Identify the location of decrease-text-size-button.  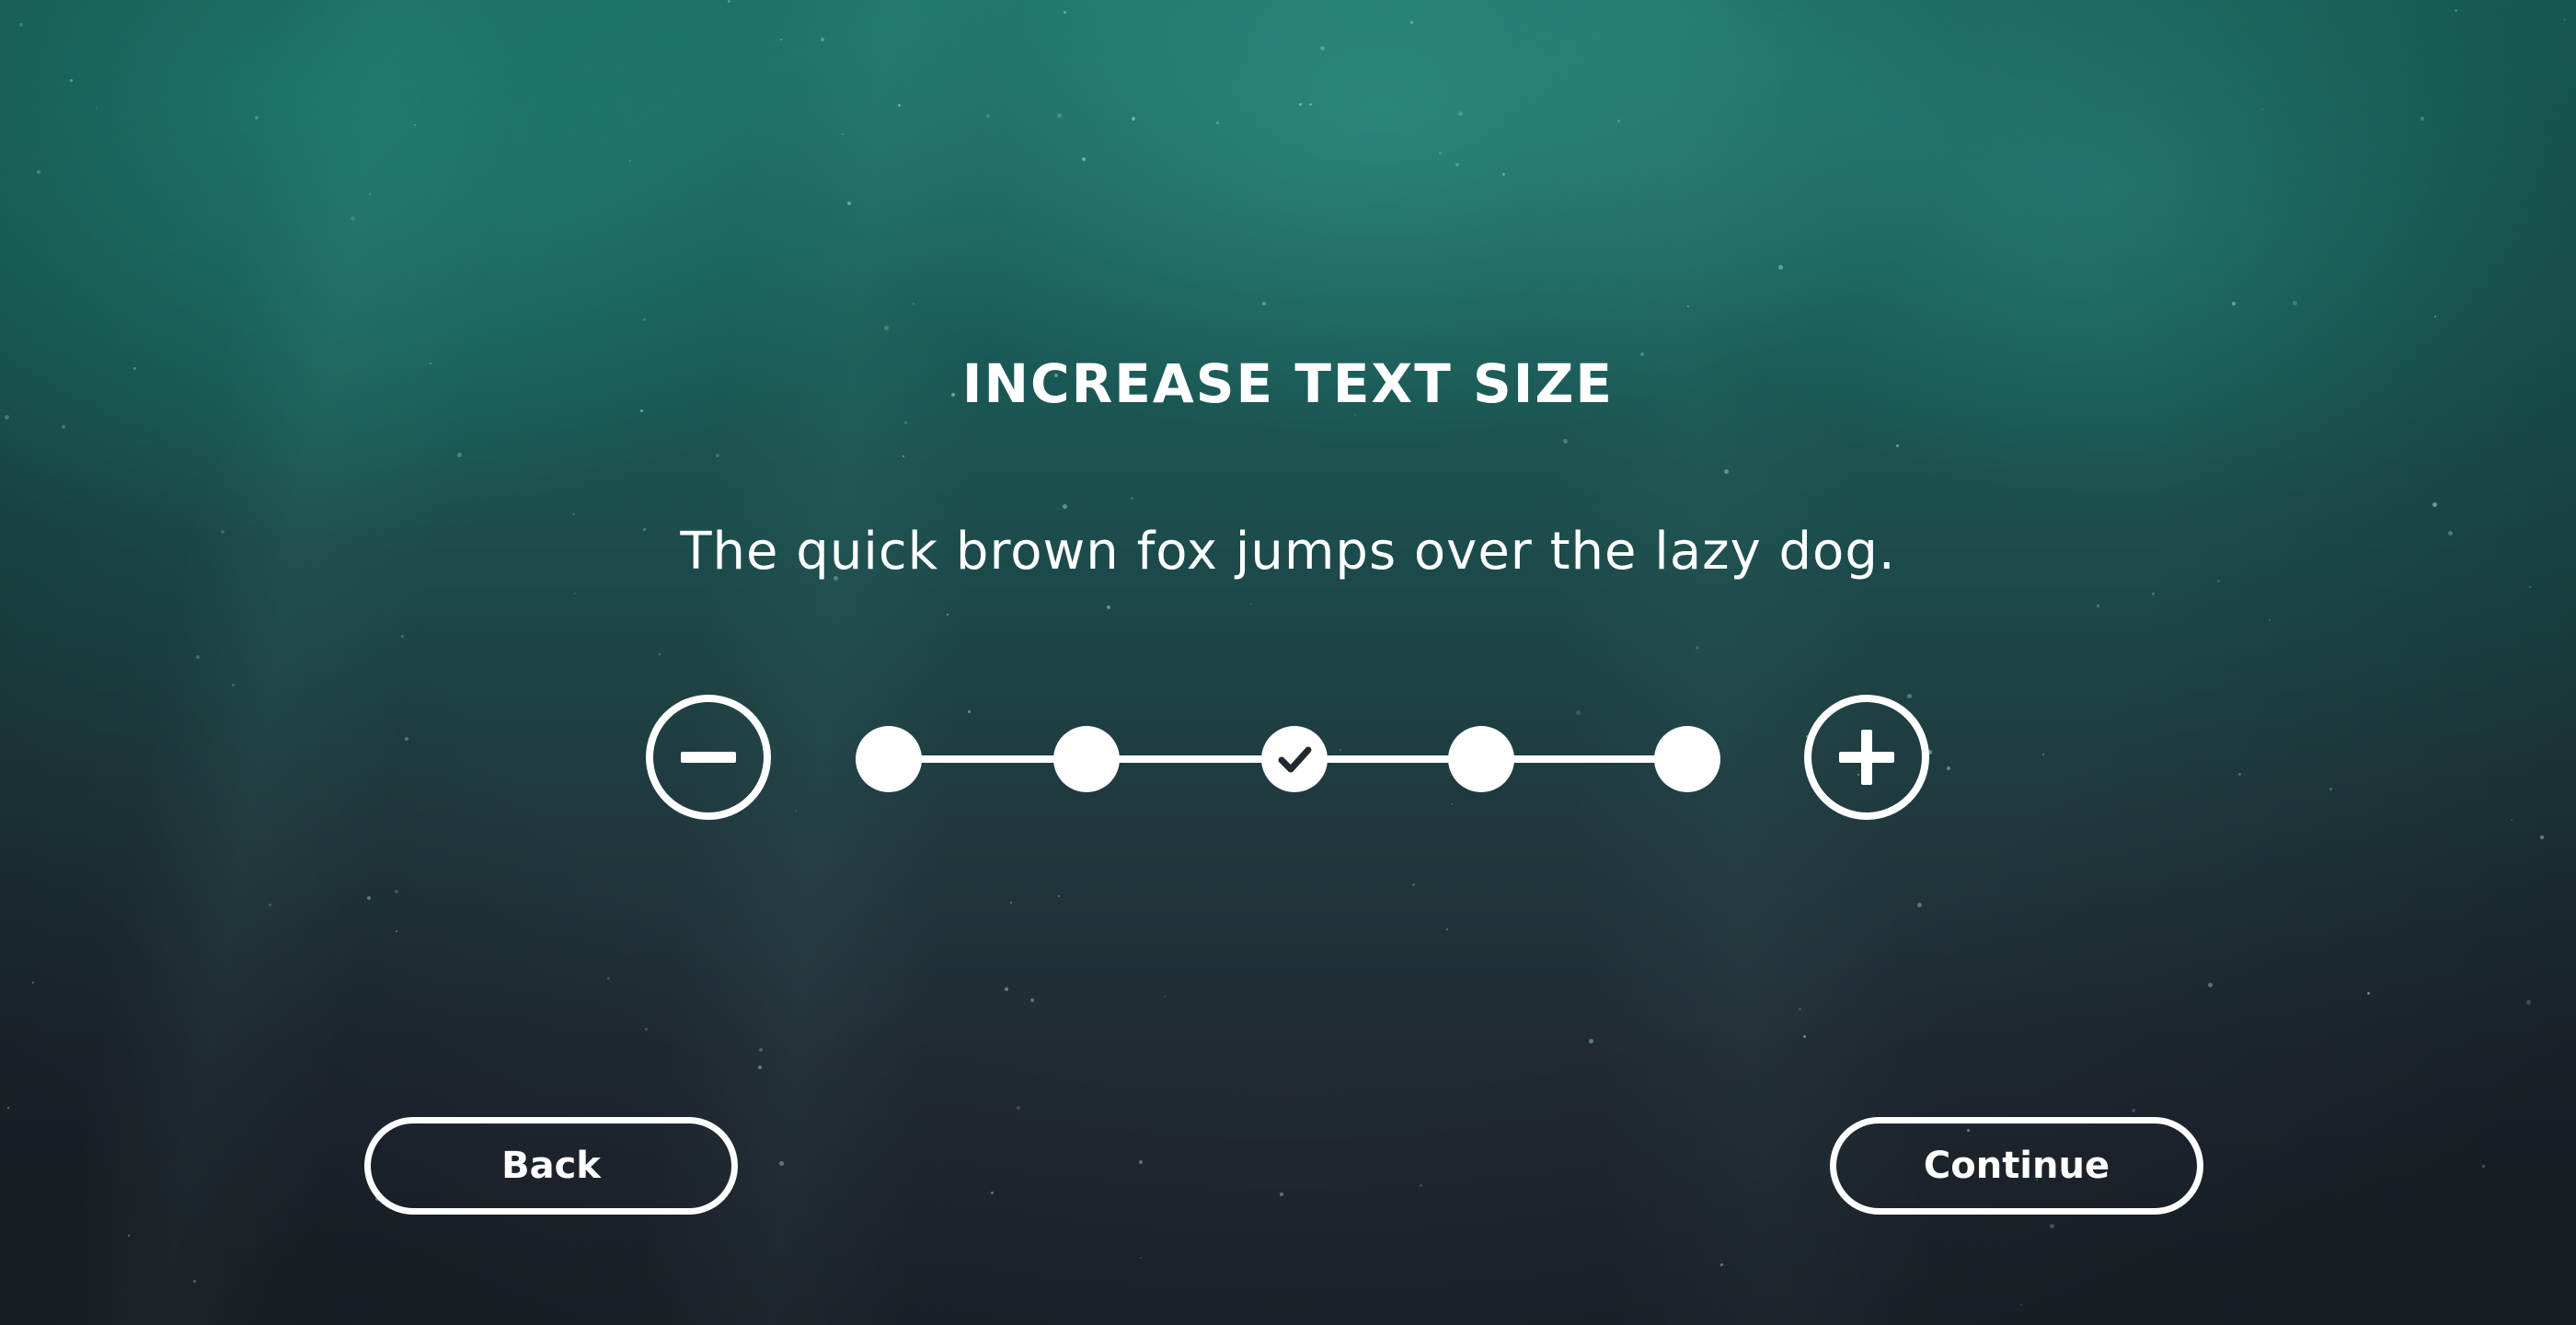
(708, 757).